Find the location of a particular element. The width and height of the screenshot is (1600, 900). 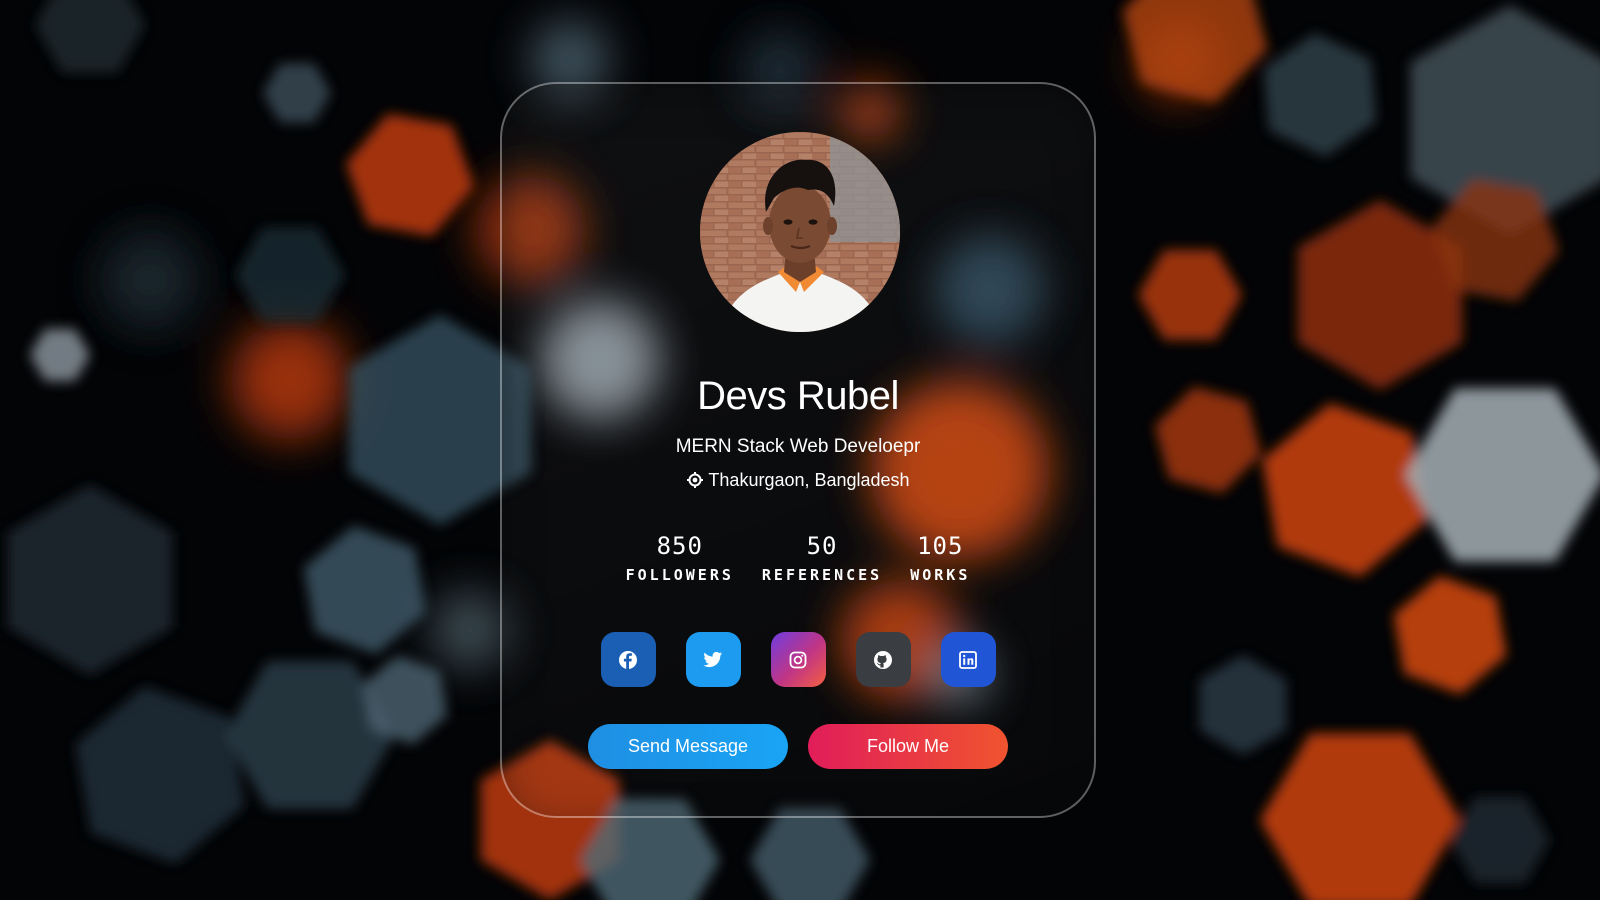

github-button is located at coordinates (883, 659).